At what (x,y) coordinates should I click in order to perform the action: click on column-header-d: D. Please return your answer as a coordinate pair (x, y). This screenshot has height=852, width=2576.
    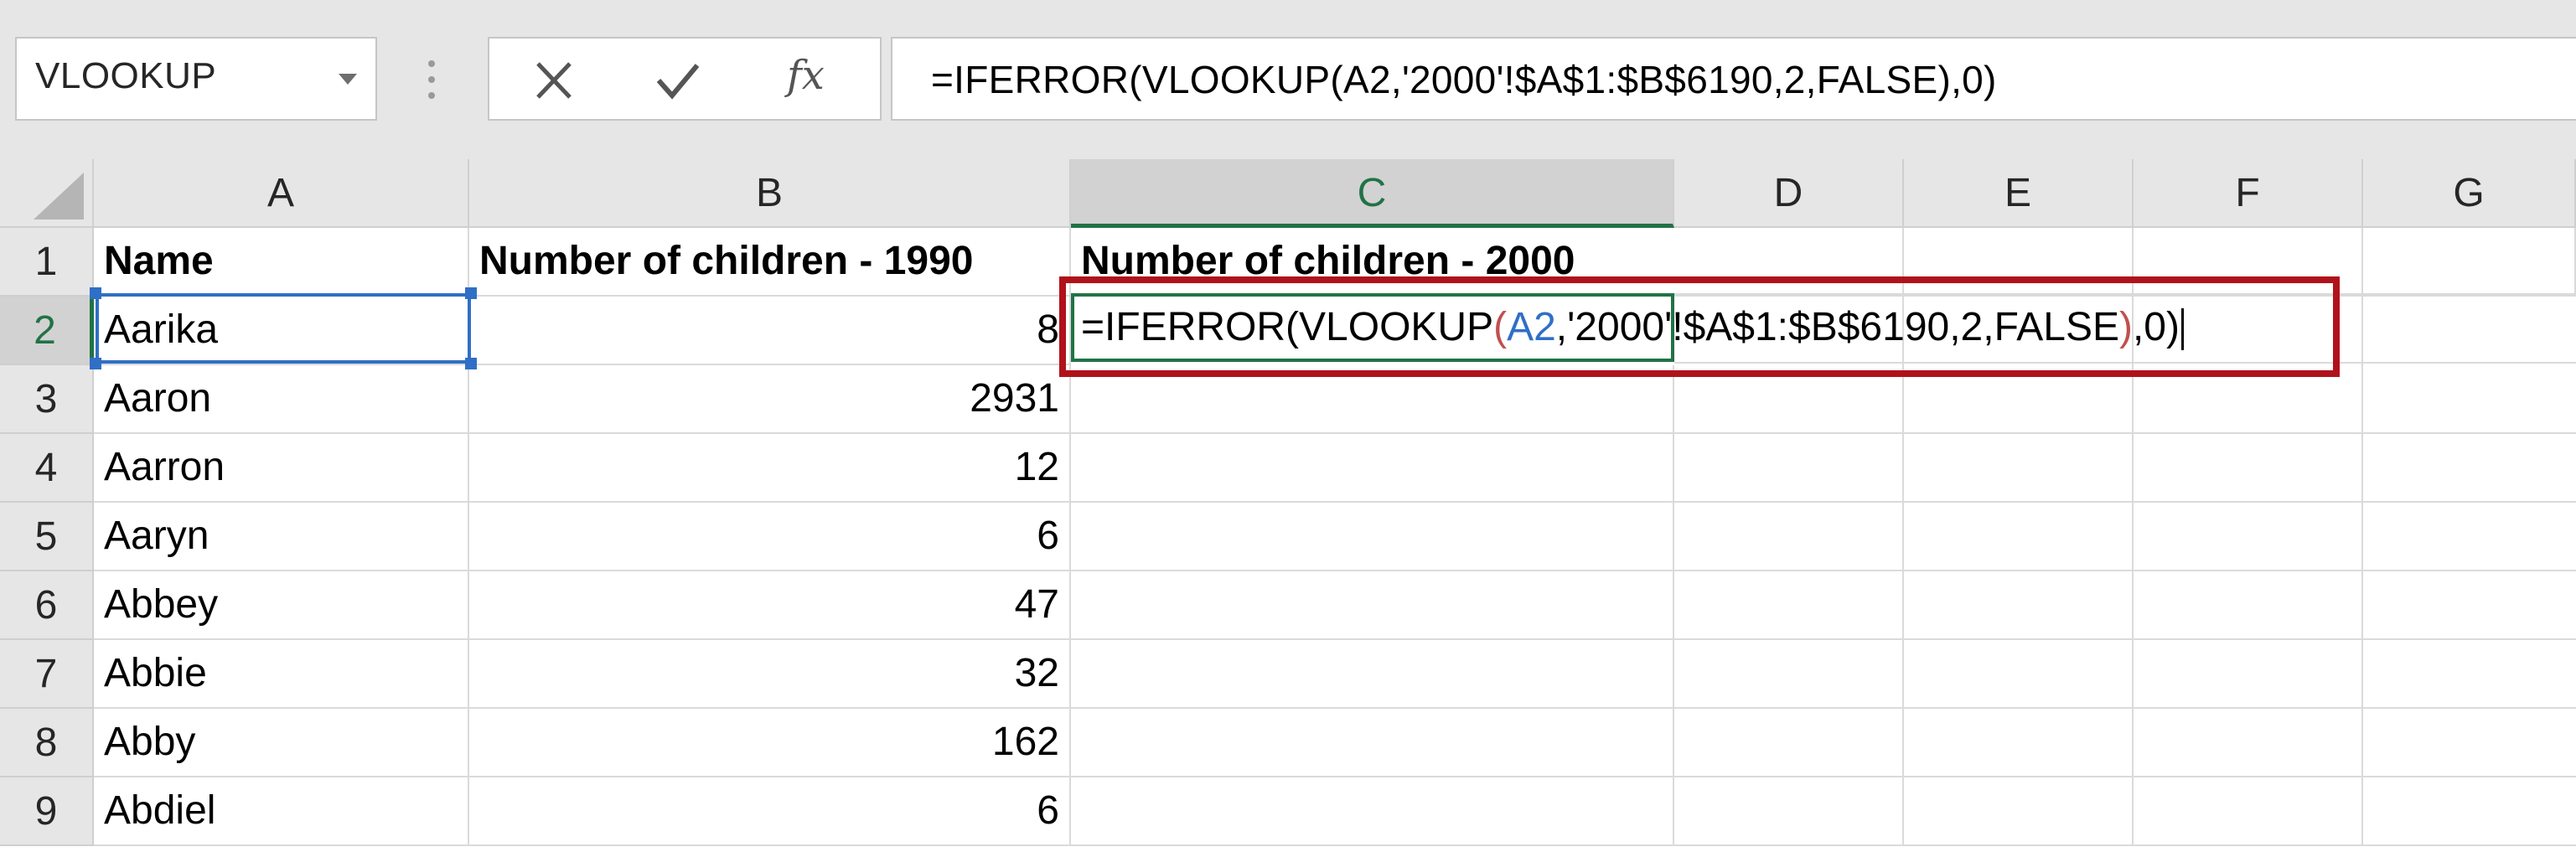
    Looking at the image, I should click on (1789, 193).